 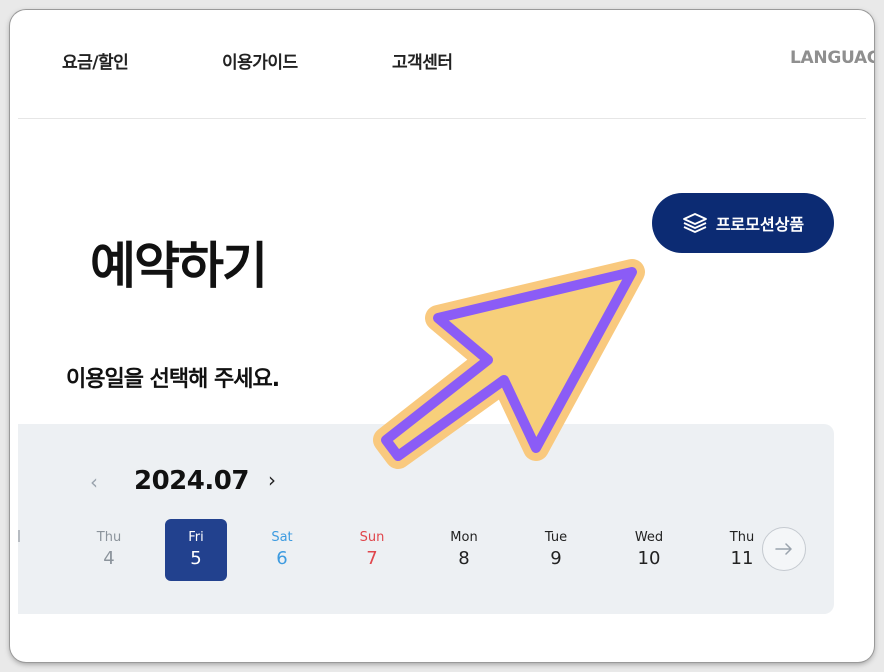 What do you see at coordinates (95, 60) in the screenshot?
I see `nav-item-pricing: 요금/할인` at bounding box center [95, 60].